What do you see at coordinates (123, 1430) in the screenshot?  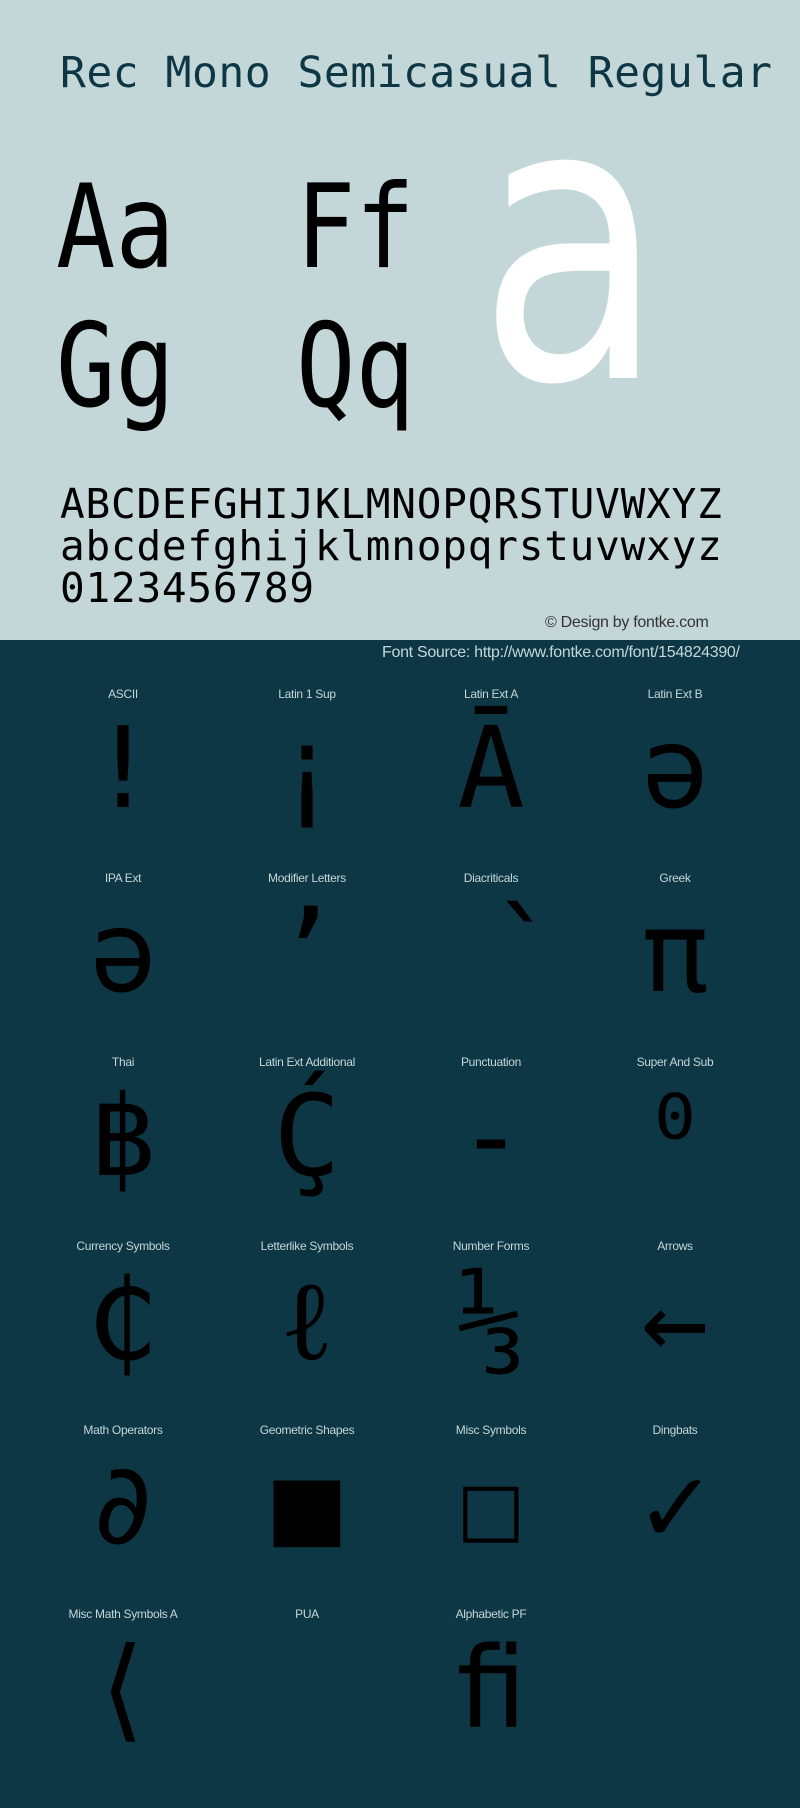 I see `block-label: Math Operators` at bounding box center [123, 1430].